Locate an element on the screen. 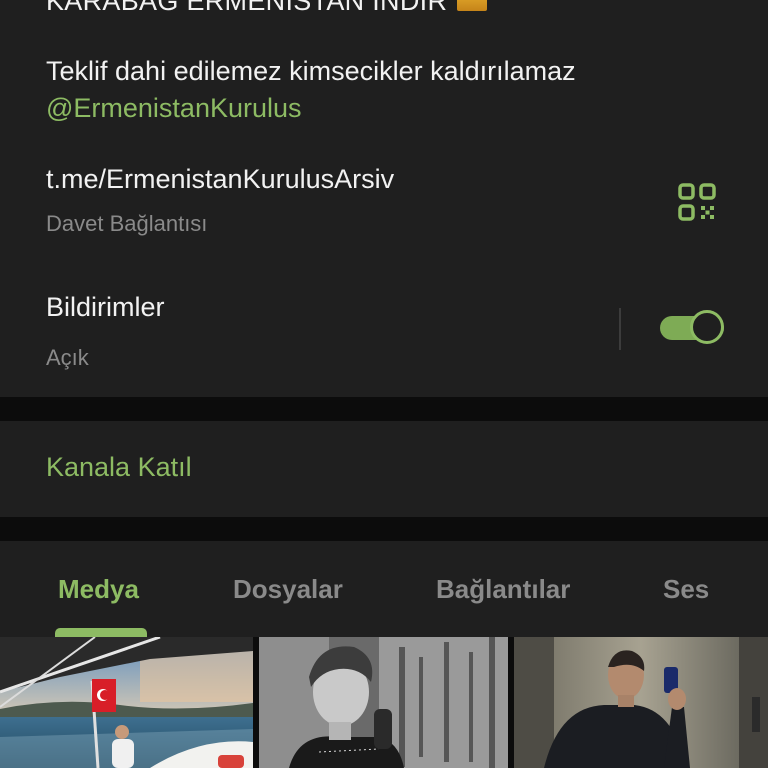  media-tabs-bar: Medya Dosyalar Bağlantılar Ses is located at coordinates (384, 589).